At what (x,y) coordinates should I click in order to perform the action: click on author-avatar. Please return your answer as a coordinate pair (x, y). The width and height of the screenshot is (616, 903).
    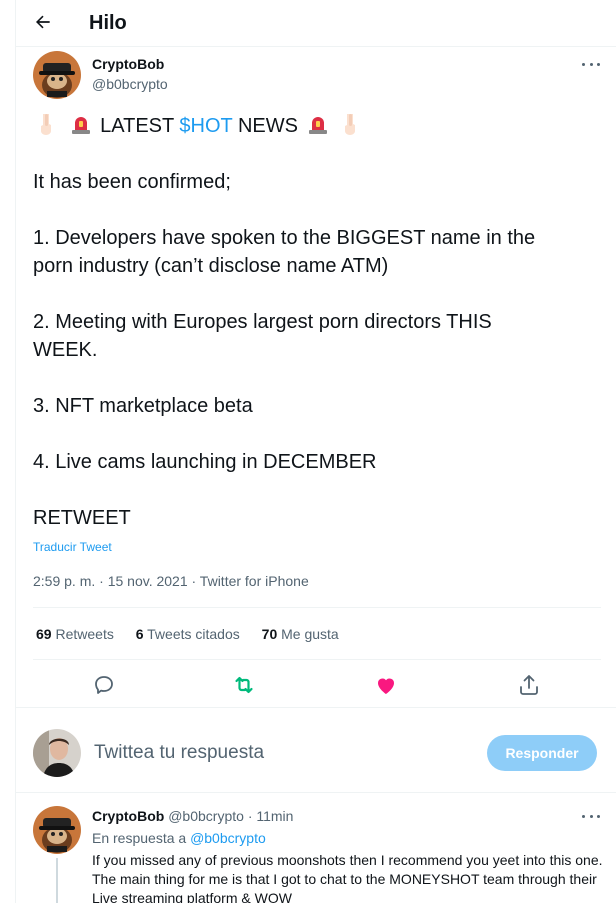
    Looking at the image, I should click on (57, 75).